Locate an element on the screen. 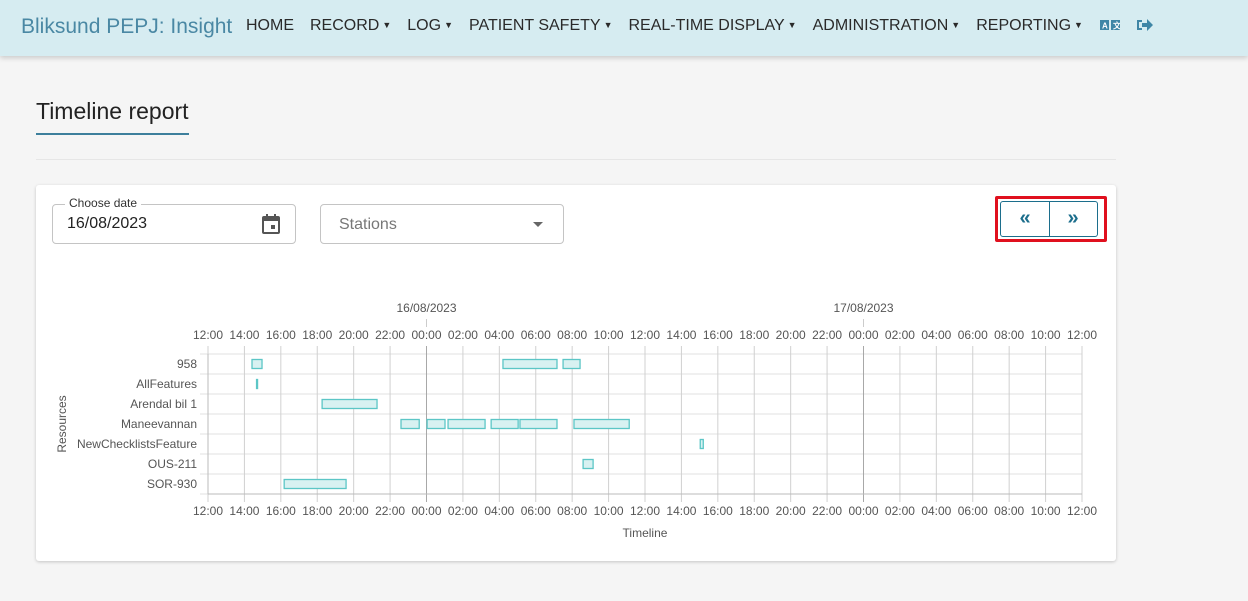 This screenshot has height=601, width=1248. nav-item-administration: ADMINISTRATION ▼ is located at coordinates (887, 26).